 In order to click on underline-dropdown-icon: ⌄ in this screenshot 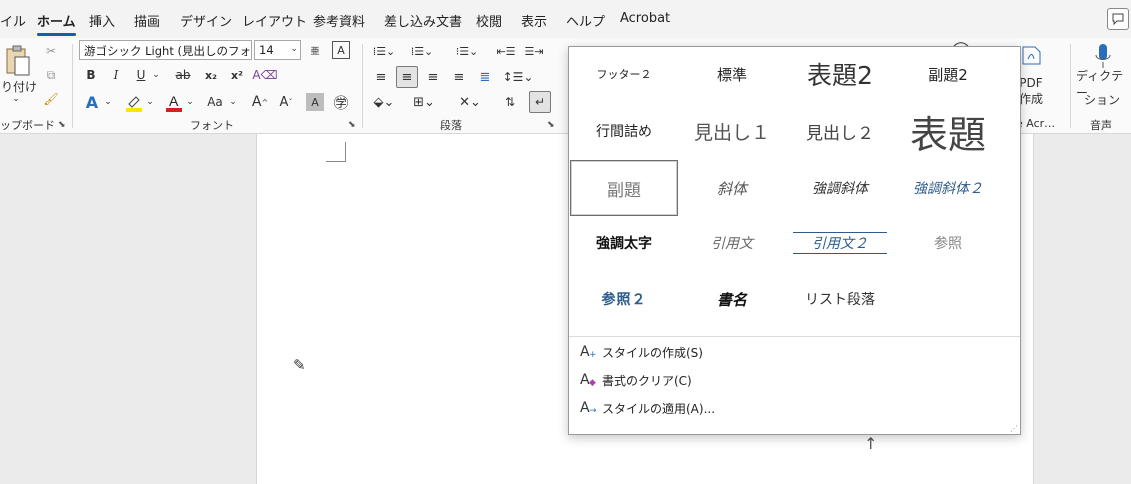, I will do `click(156, 75)`.